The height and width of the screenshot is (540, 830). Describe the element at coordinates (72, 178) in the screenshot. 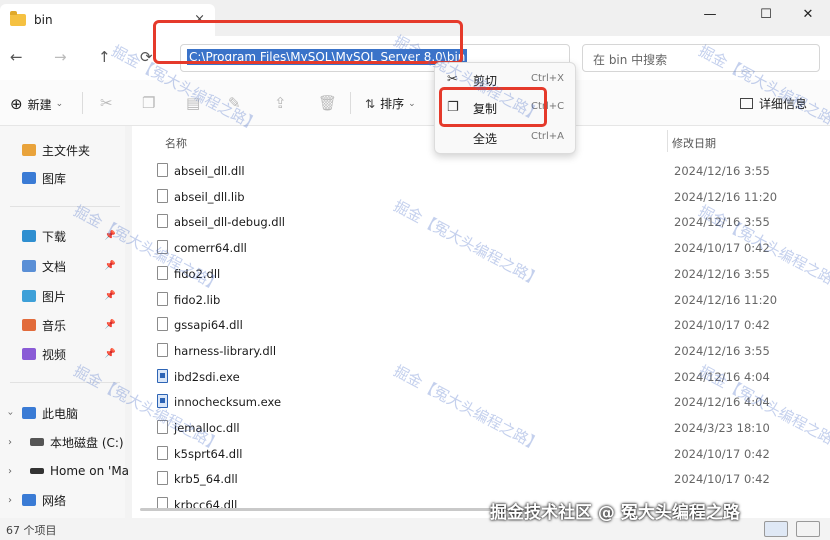

I see `sidebar-item-gallery: 图库` at that location.